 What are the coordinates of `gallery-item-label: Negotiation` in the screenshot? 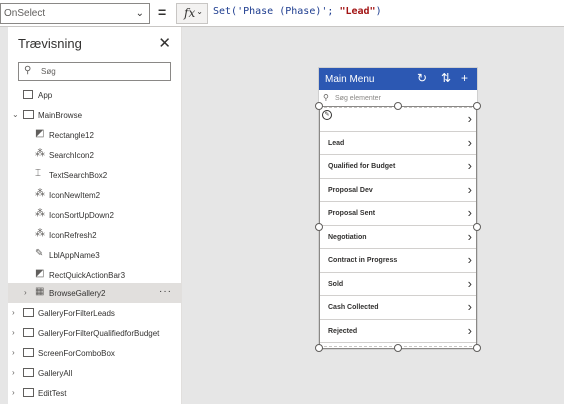 It's located at (347, 237).